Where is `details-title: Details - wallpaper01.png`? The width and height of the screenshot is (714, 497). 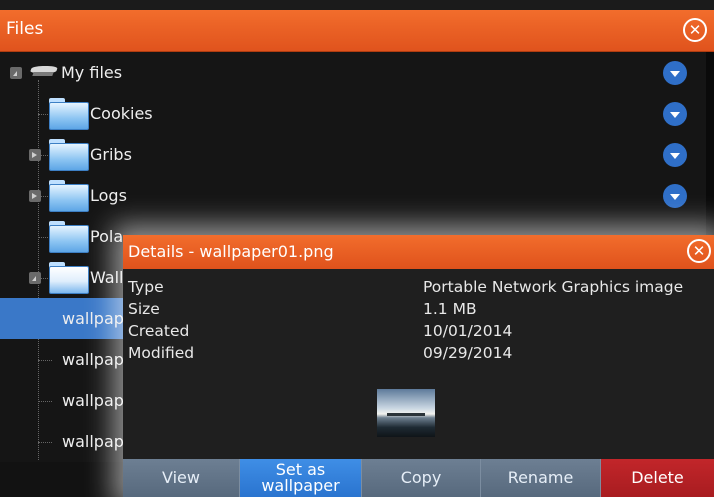
details-title: Details - wallpaper01.png is located at coordinates (231, 251).